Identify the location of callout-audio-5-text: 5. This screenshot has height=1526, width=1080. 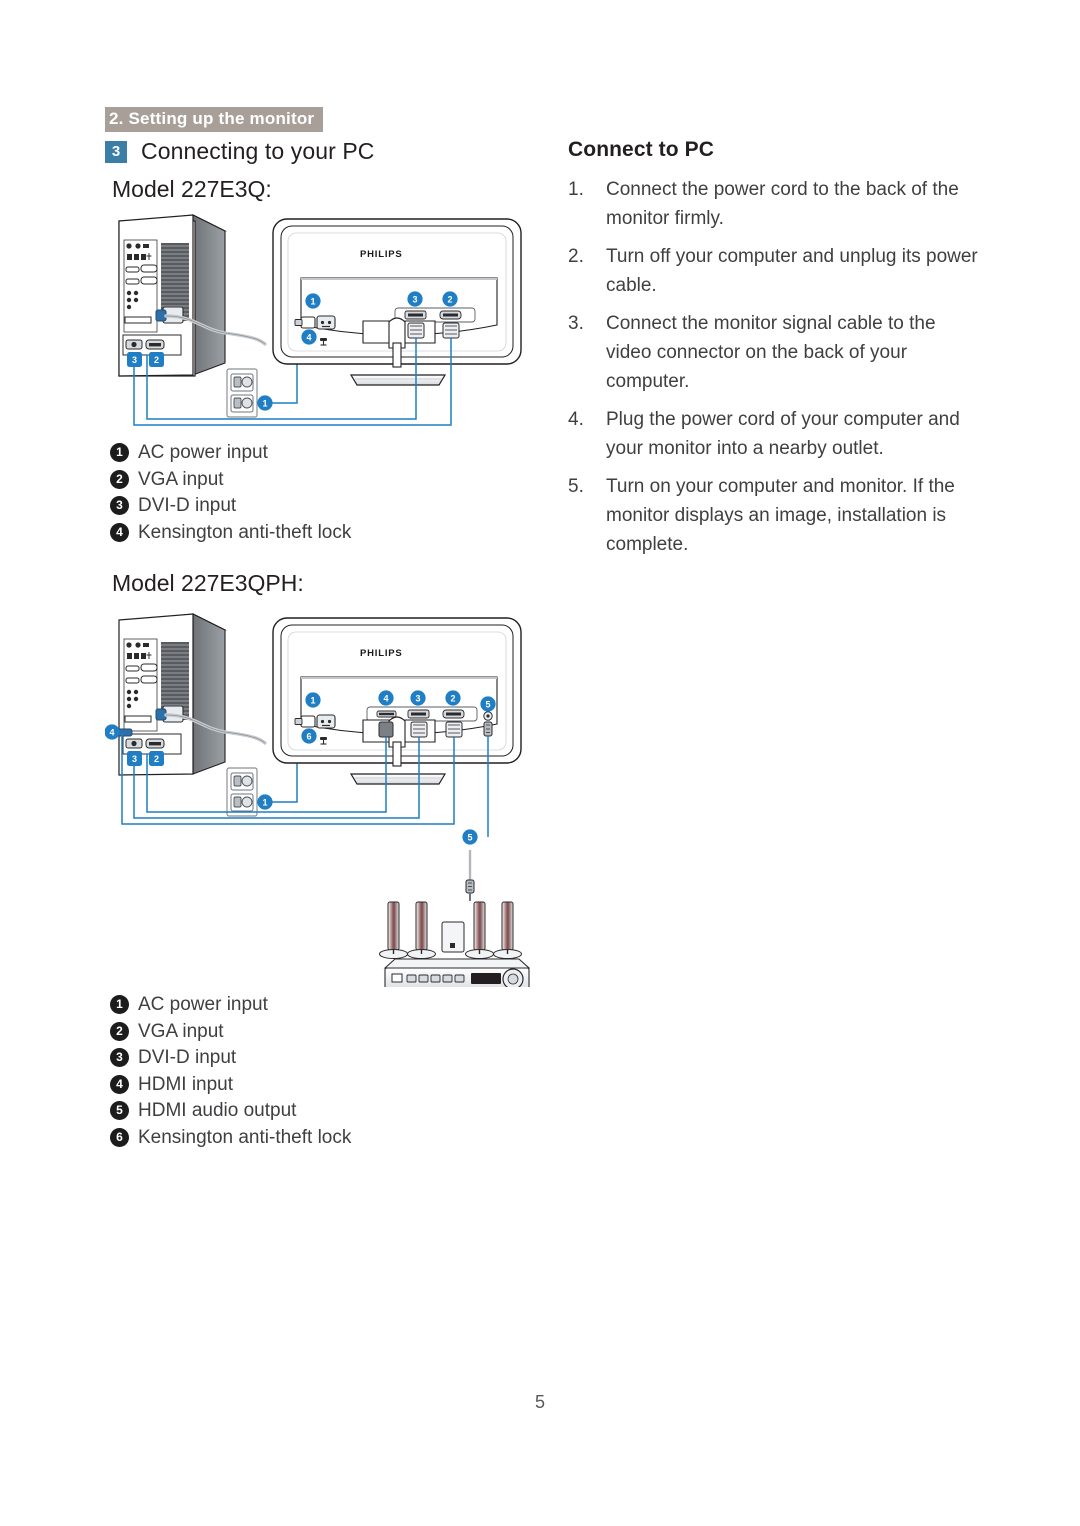
(469, 838).